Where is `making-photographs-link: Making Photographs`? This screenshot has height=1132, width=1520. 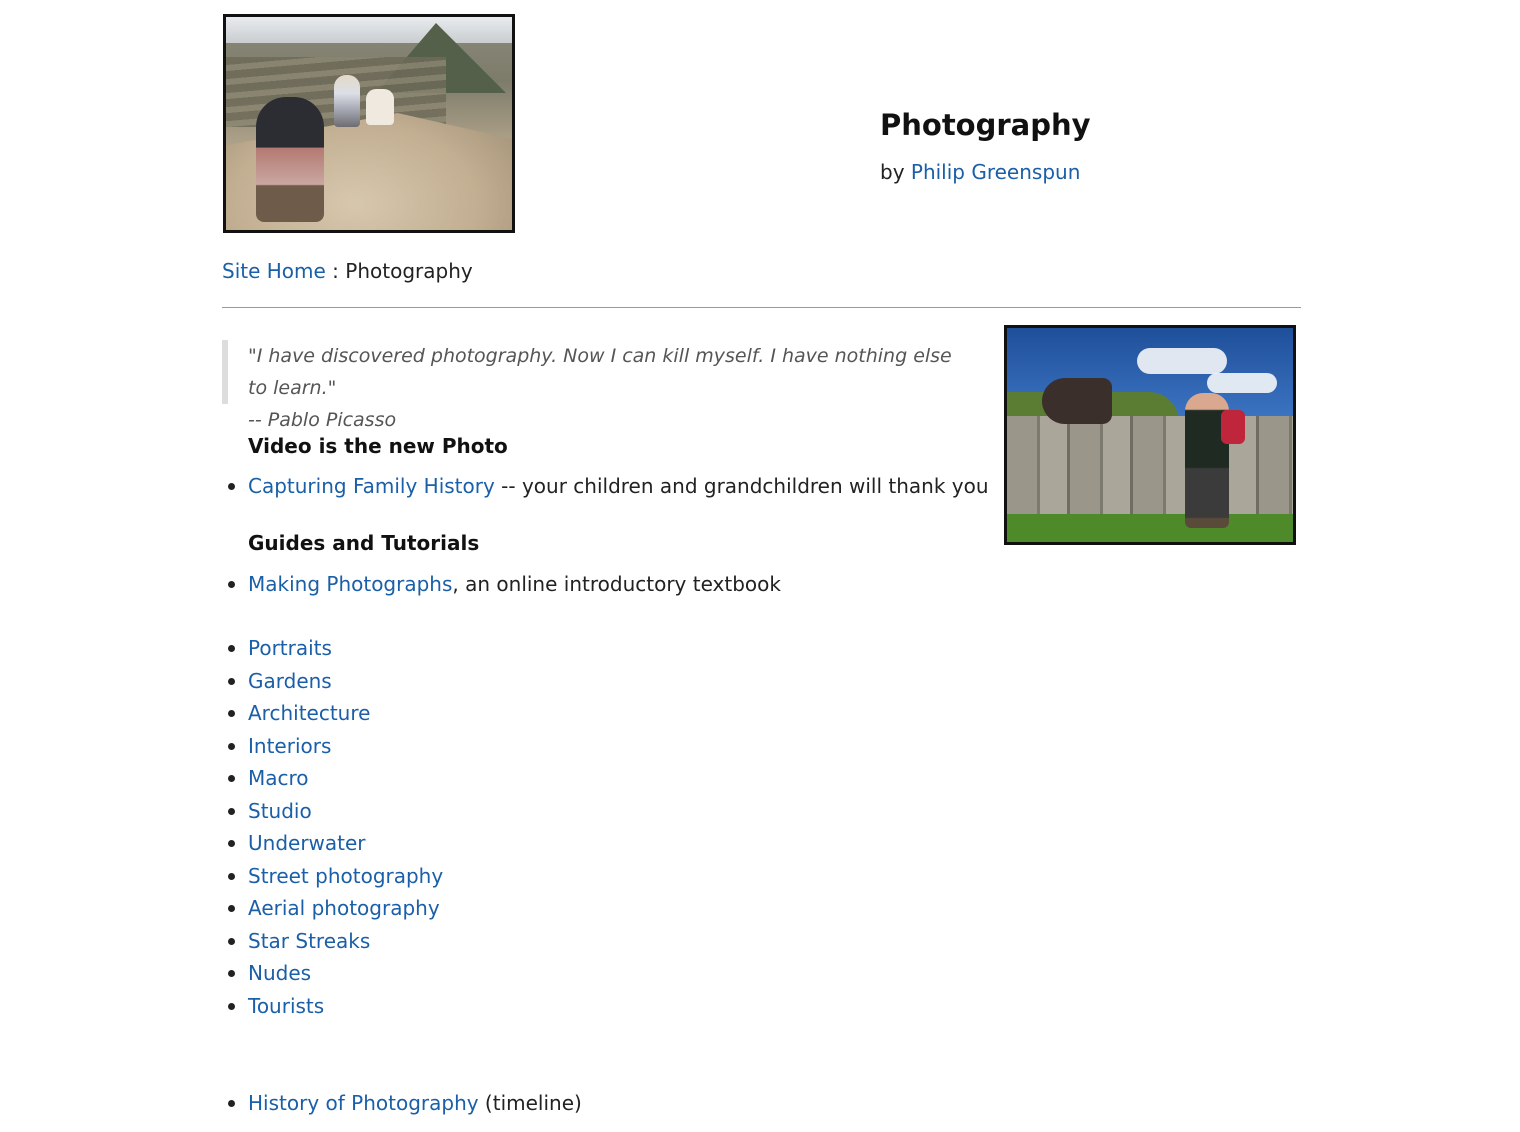
making-photographs-link: Making Photographs is located at coordinates (350, 584).